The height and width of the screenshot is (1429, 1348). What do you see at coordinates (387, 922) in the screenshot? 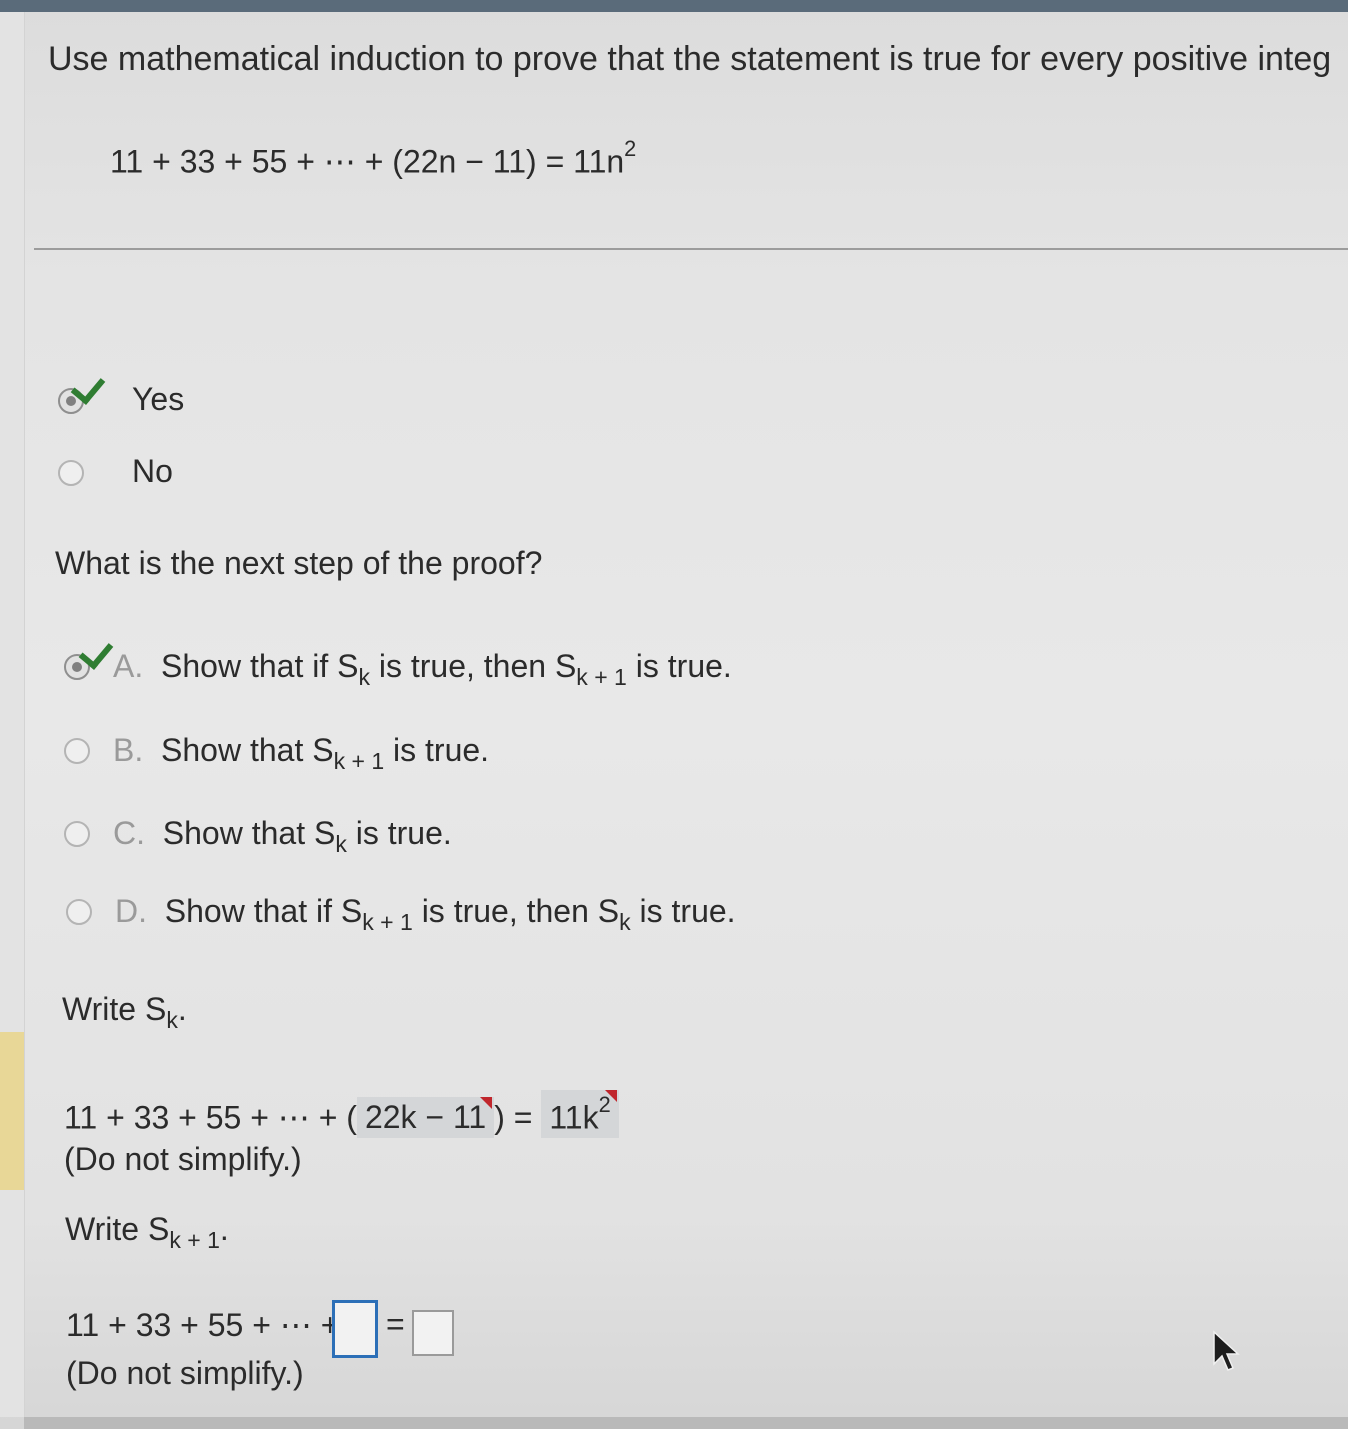
I see `option-d-sub-1: k + 1` at bounding box center [387, 922].